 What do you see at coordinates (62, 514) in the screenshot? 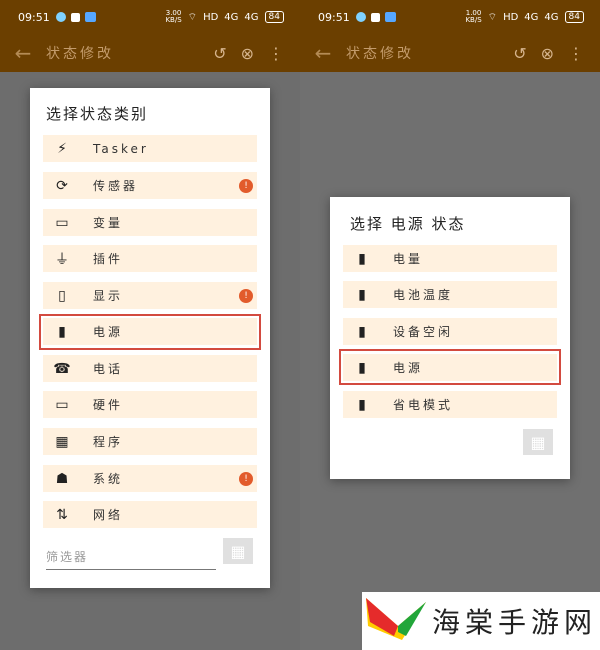
I see `network-arrows-icon: ⇅` at bounding box center [62, 514].